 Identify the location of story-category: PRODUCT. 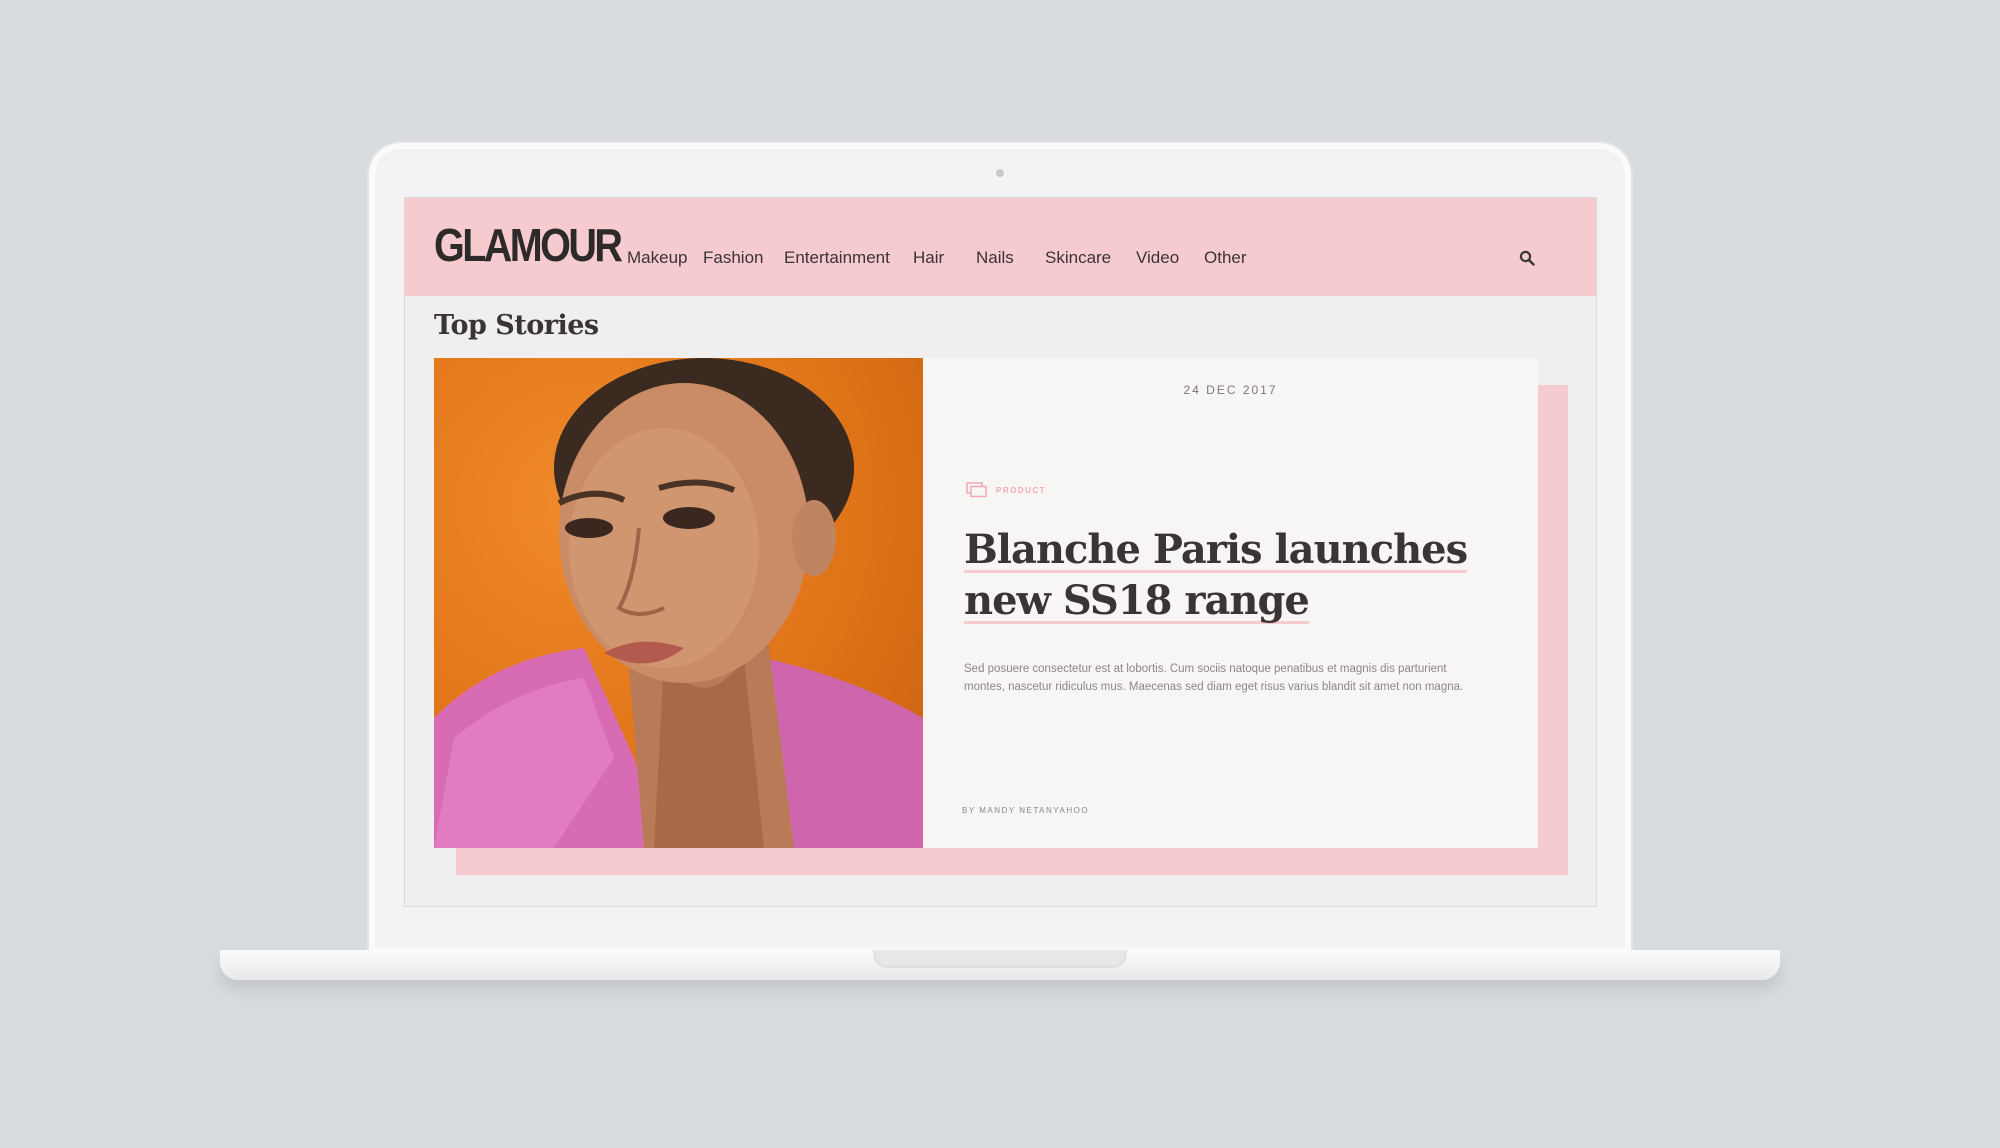
(1006, 490).